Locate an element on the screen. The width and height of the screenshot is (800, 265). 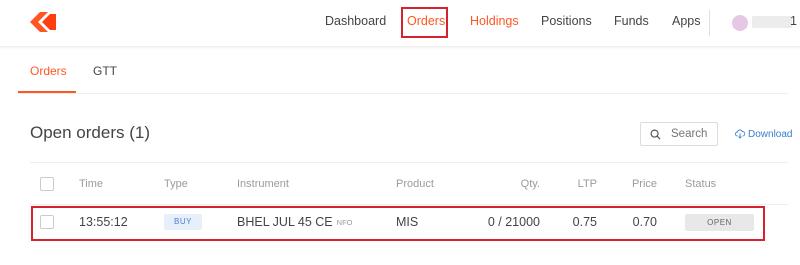
search-icon is located at coordinates (655, 134).